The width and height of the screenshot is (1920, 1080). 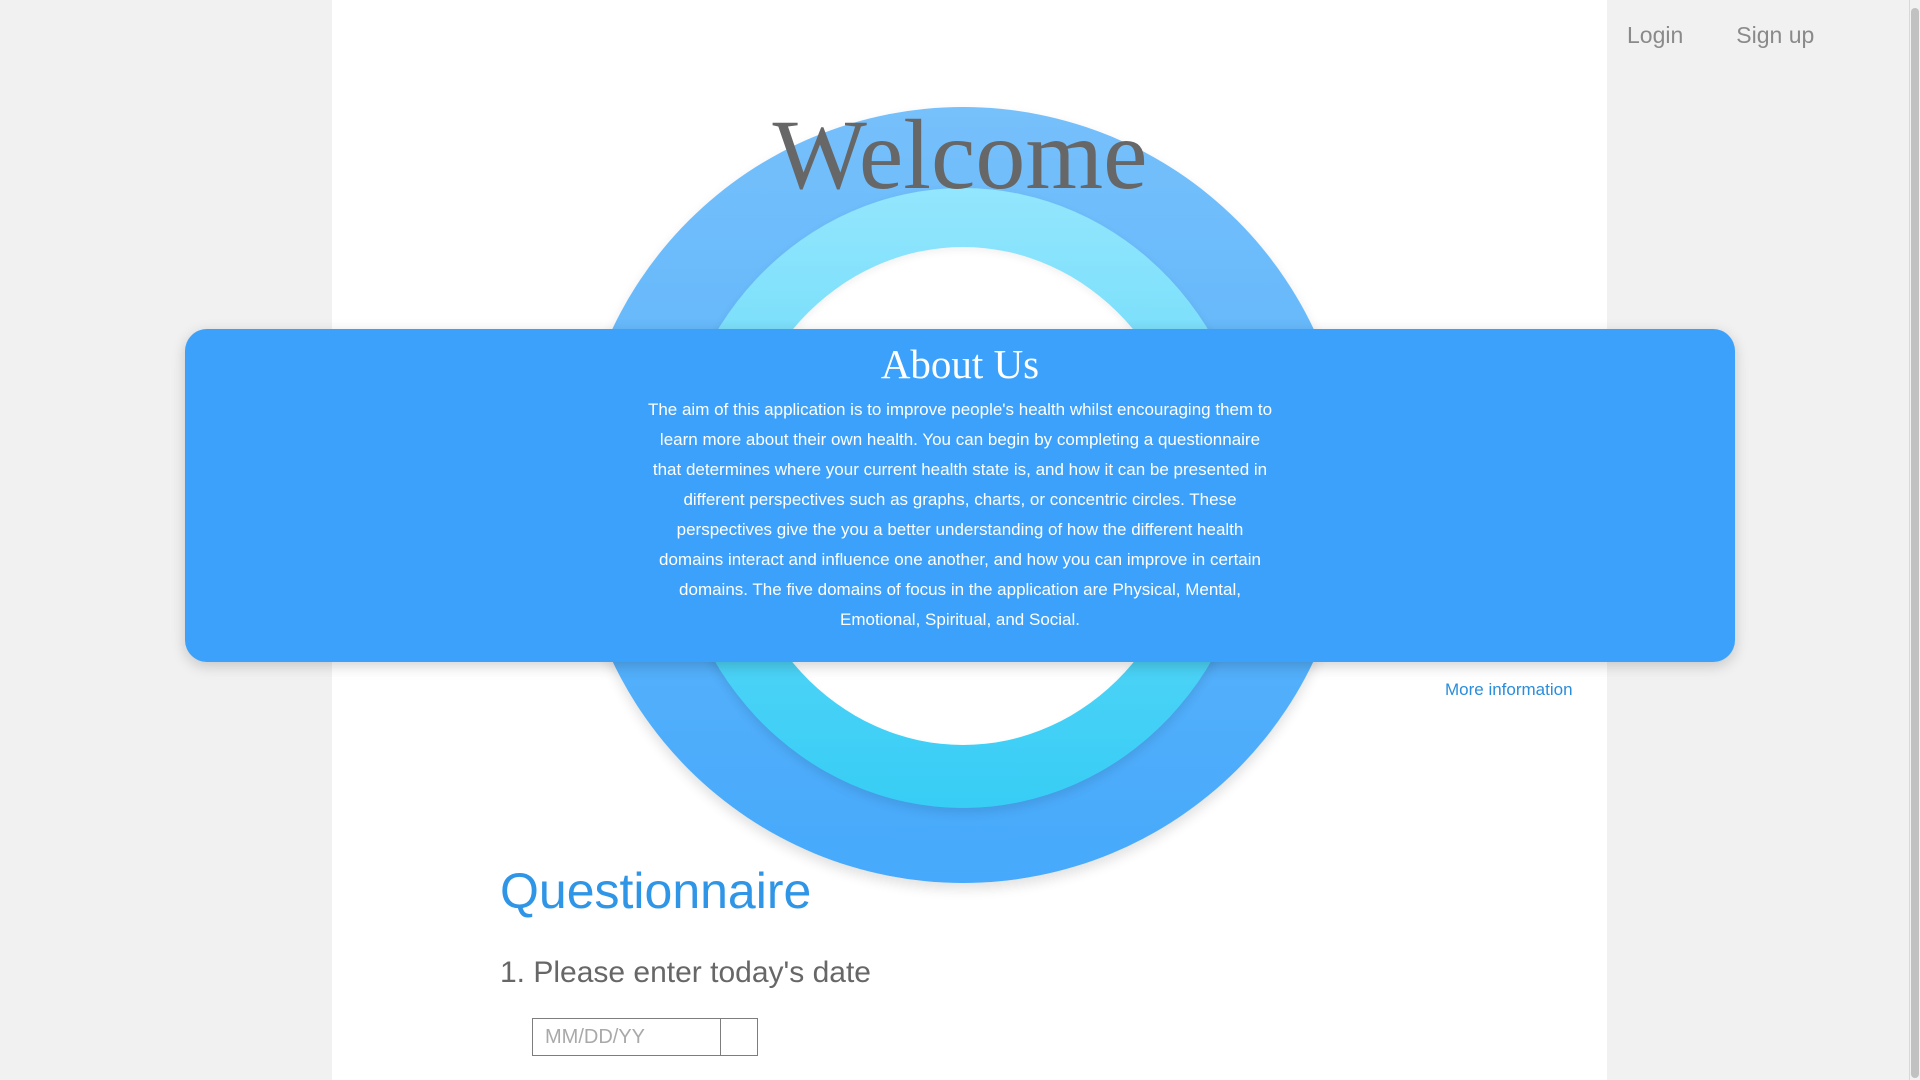 What do you see at coordinates (1655, 35) in the screenshot?
I see `login-link: Login` at bounding box center [1655, 35].